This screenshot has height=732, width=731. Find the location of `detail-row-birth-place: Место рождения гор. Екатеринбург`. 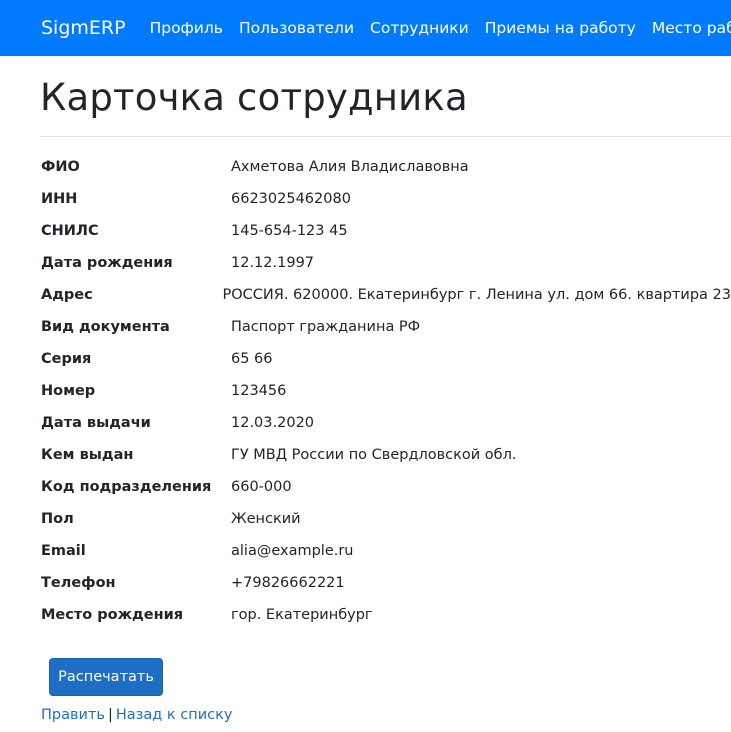

detail-row-birth-place: Место рождения гор. Екатеринбург is located at coordinates (386, 615).